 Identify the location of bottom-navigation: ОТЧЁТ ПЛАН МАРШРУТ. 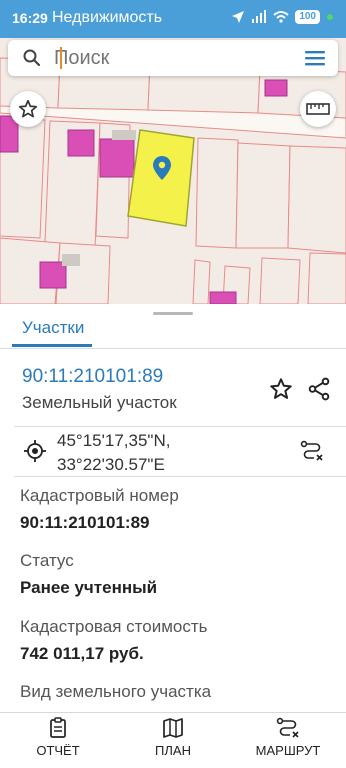
(173, 740).